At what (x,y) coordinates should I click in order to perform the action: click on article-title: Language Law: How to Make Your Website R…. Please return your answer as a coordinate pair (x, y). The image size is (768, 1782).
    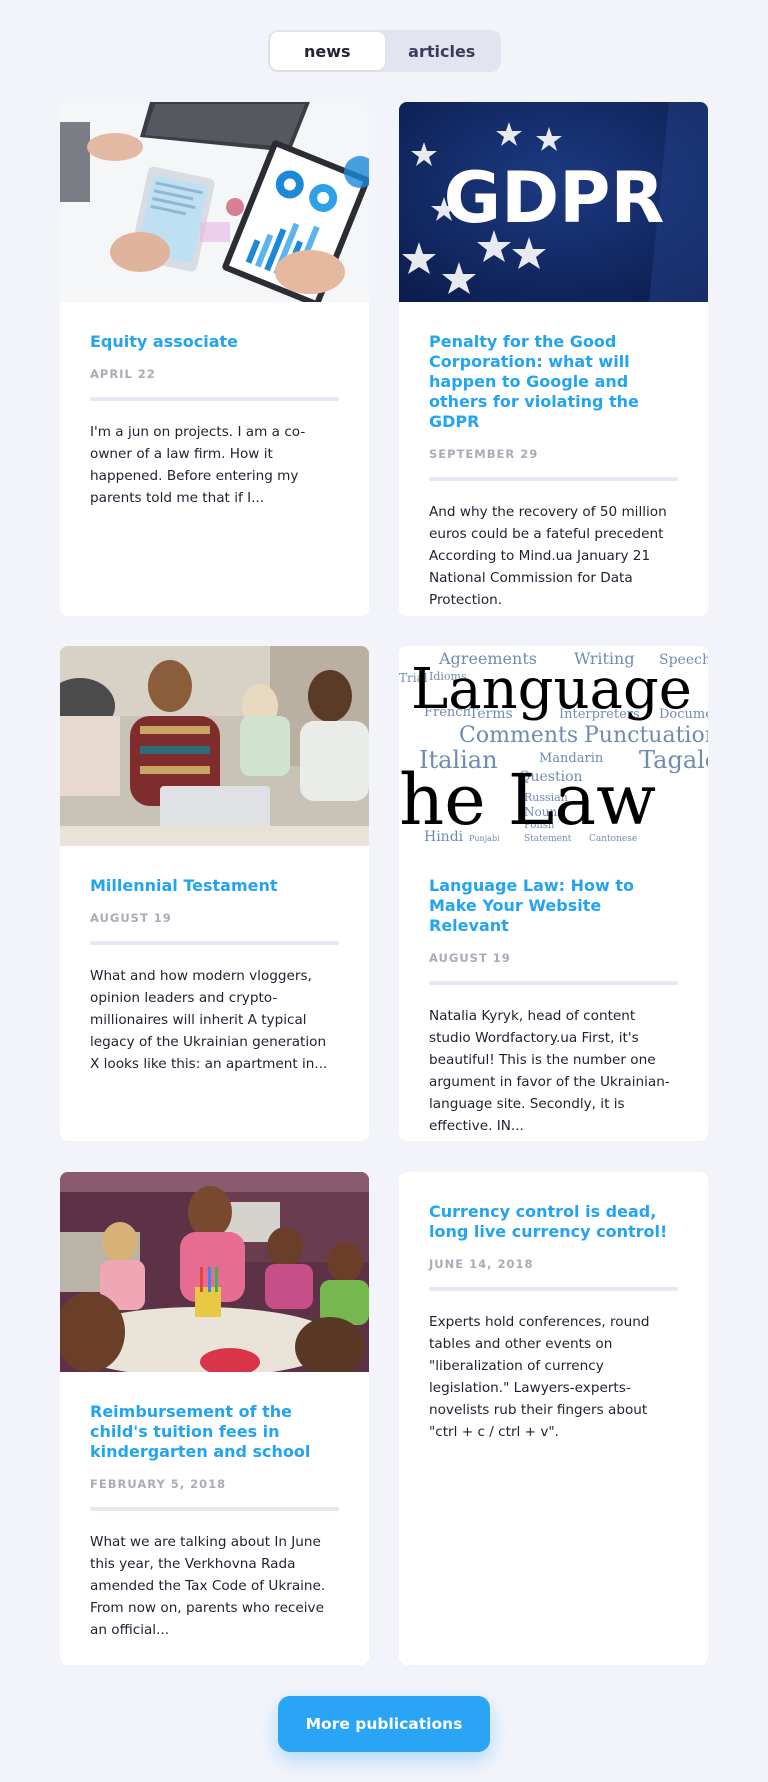
    Looking at the image, I should click on (553, 906).